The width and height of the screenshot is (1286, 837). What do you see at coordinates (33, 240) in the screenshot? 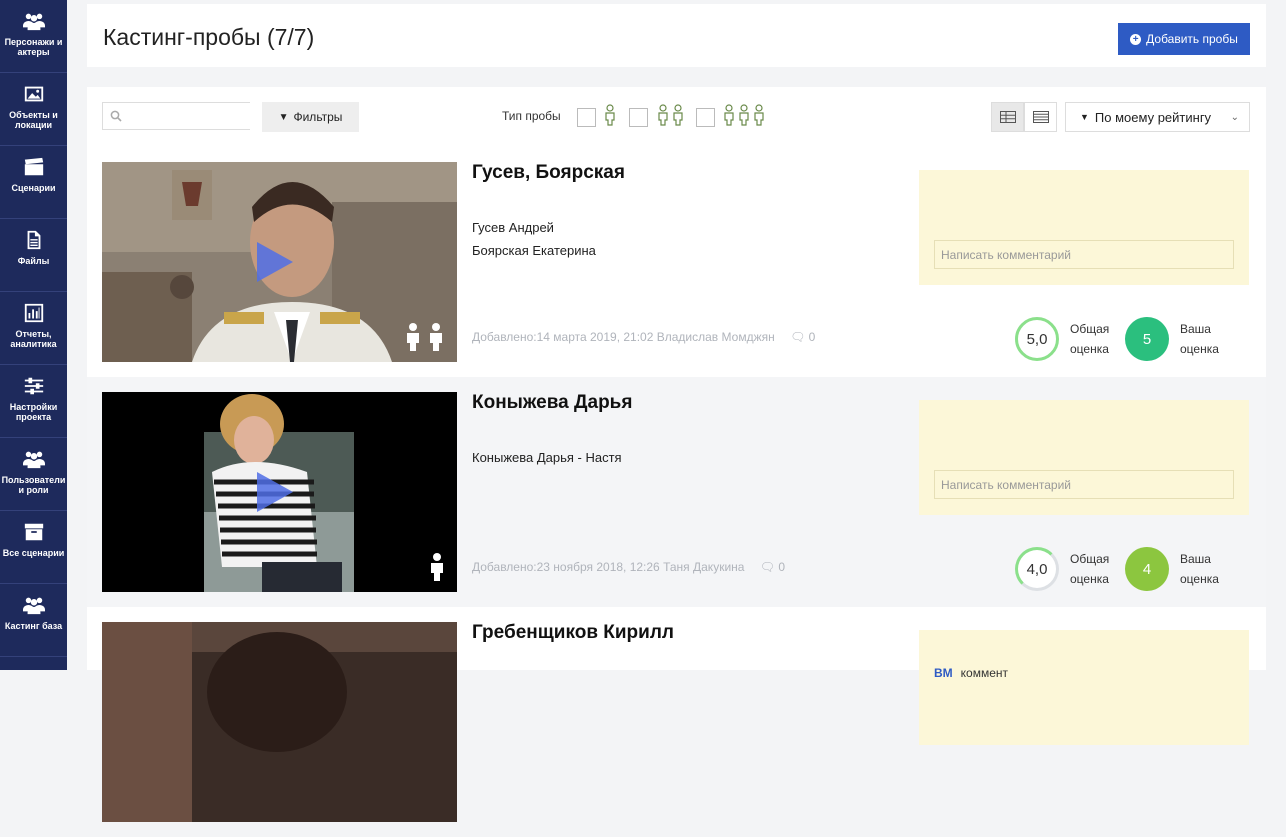
I see `file-icon` at bounding box center [33, 240].